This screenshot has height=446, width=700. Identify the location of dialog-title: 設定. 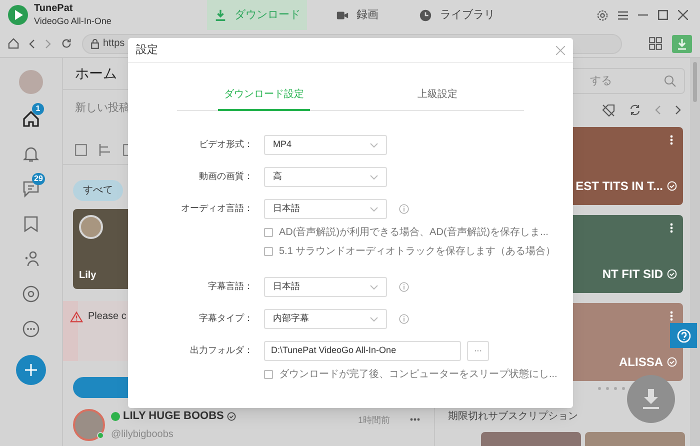
(147, 50).